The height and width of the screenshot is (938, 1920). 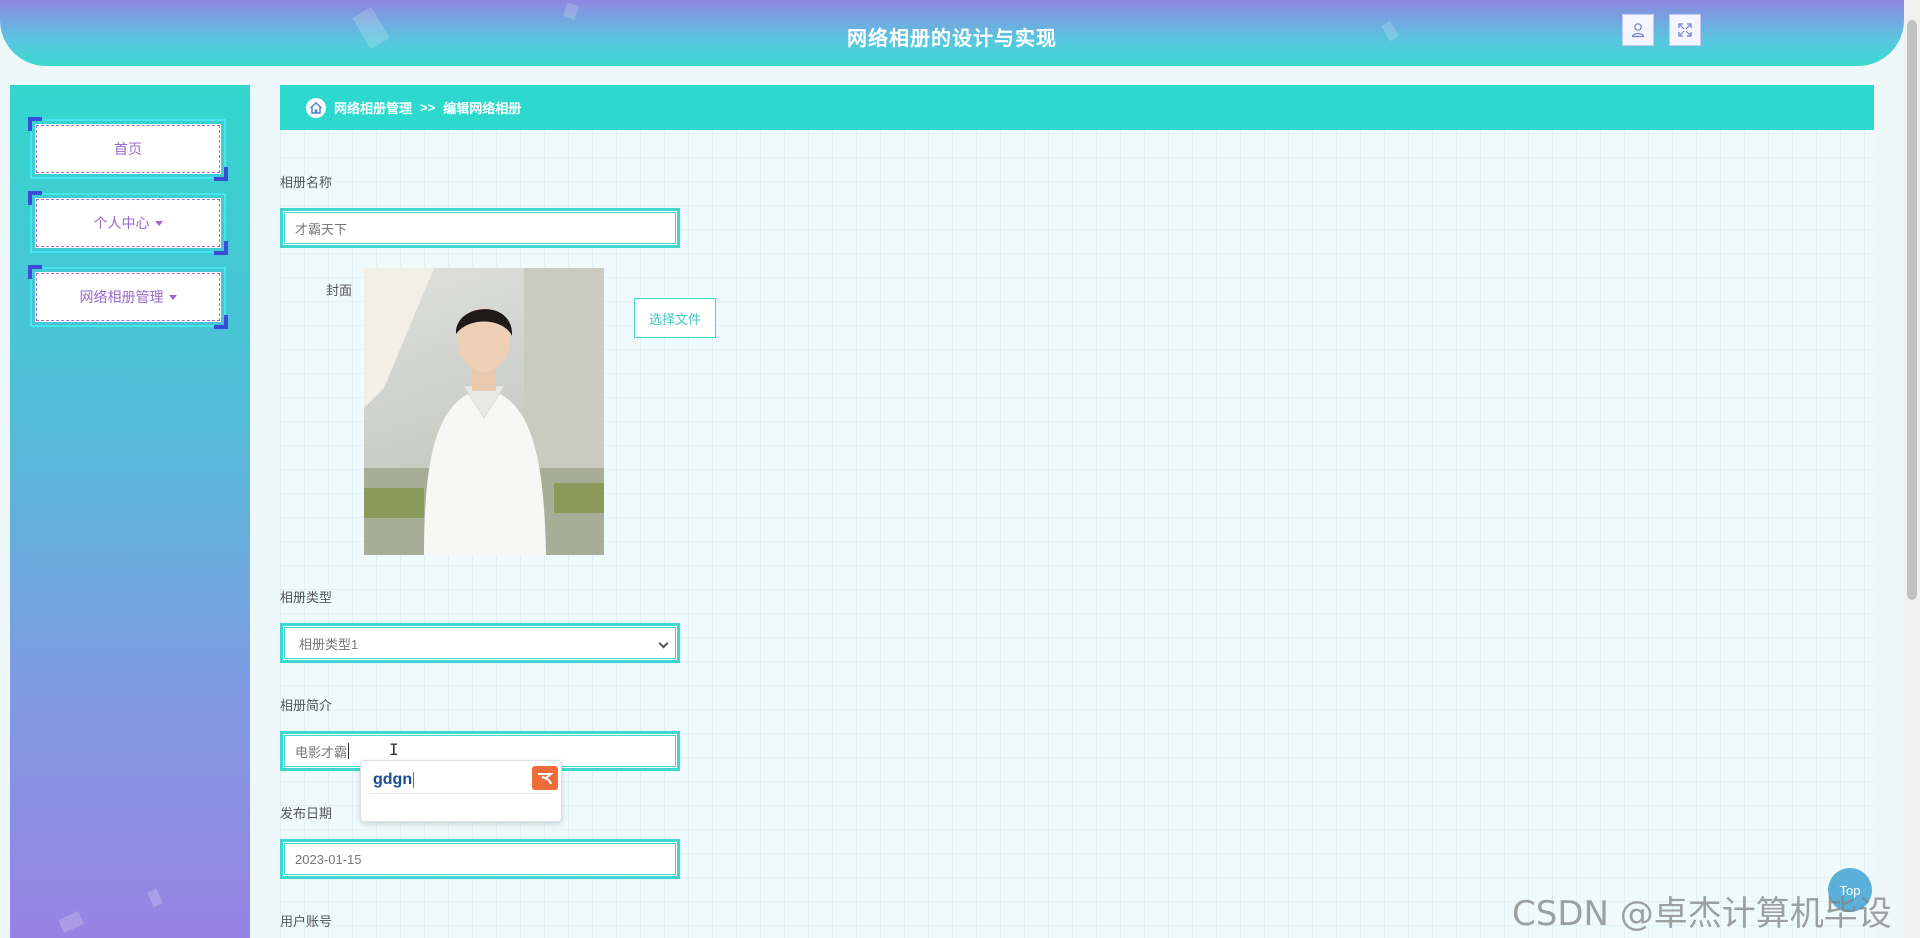 What do you see at coordinates (1077, 107) in the screenshot?
I see `breadcrumb: 网络相册管理 >> 编辑网络相册` at bounding box center [1077, 107].